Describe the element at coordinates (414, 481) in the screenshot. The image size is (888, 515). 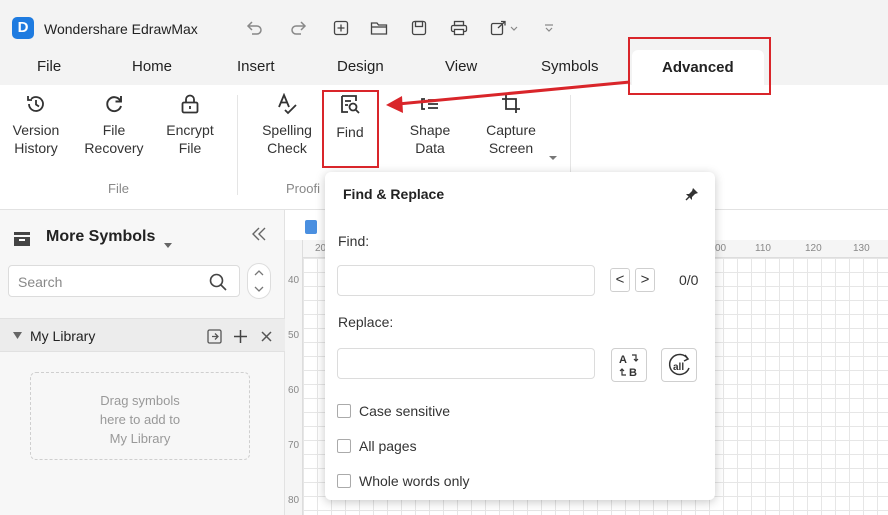
I see `whole-words-label: Whole words only` at that location.